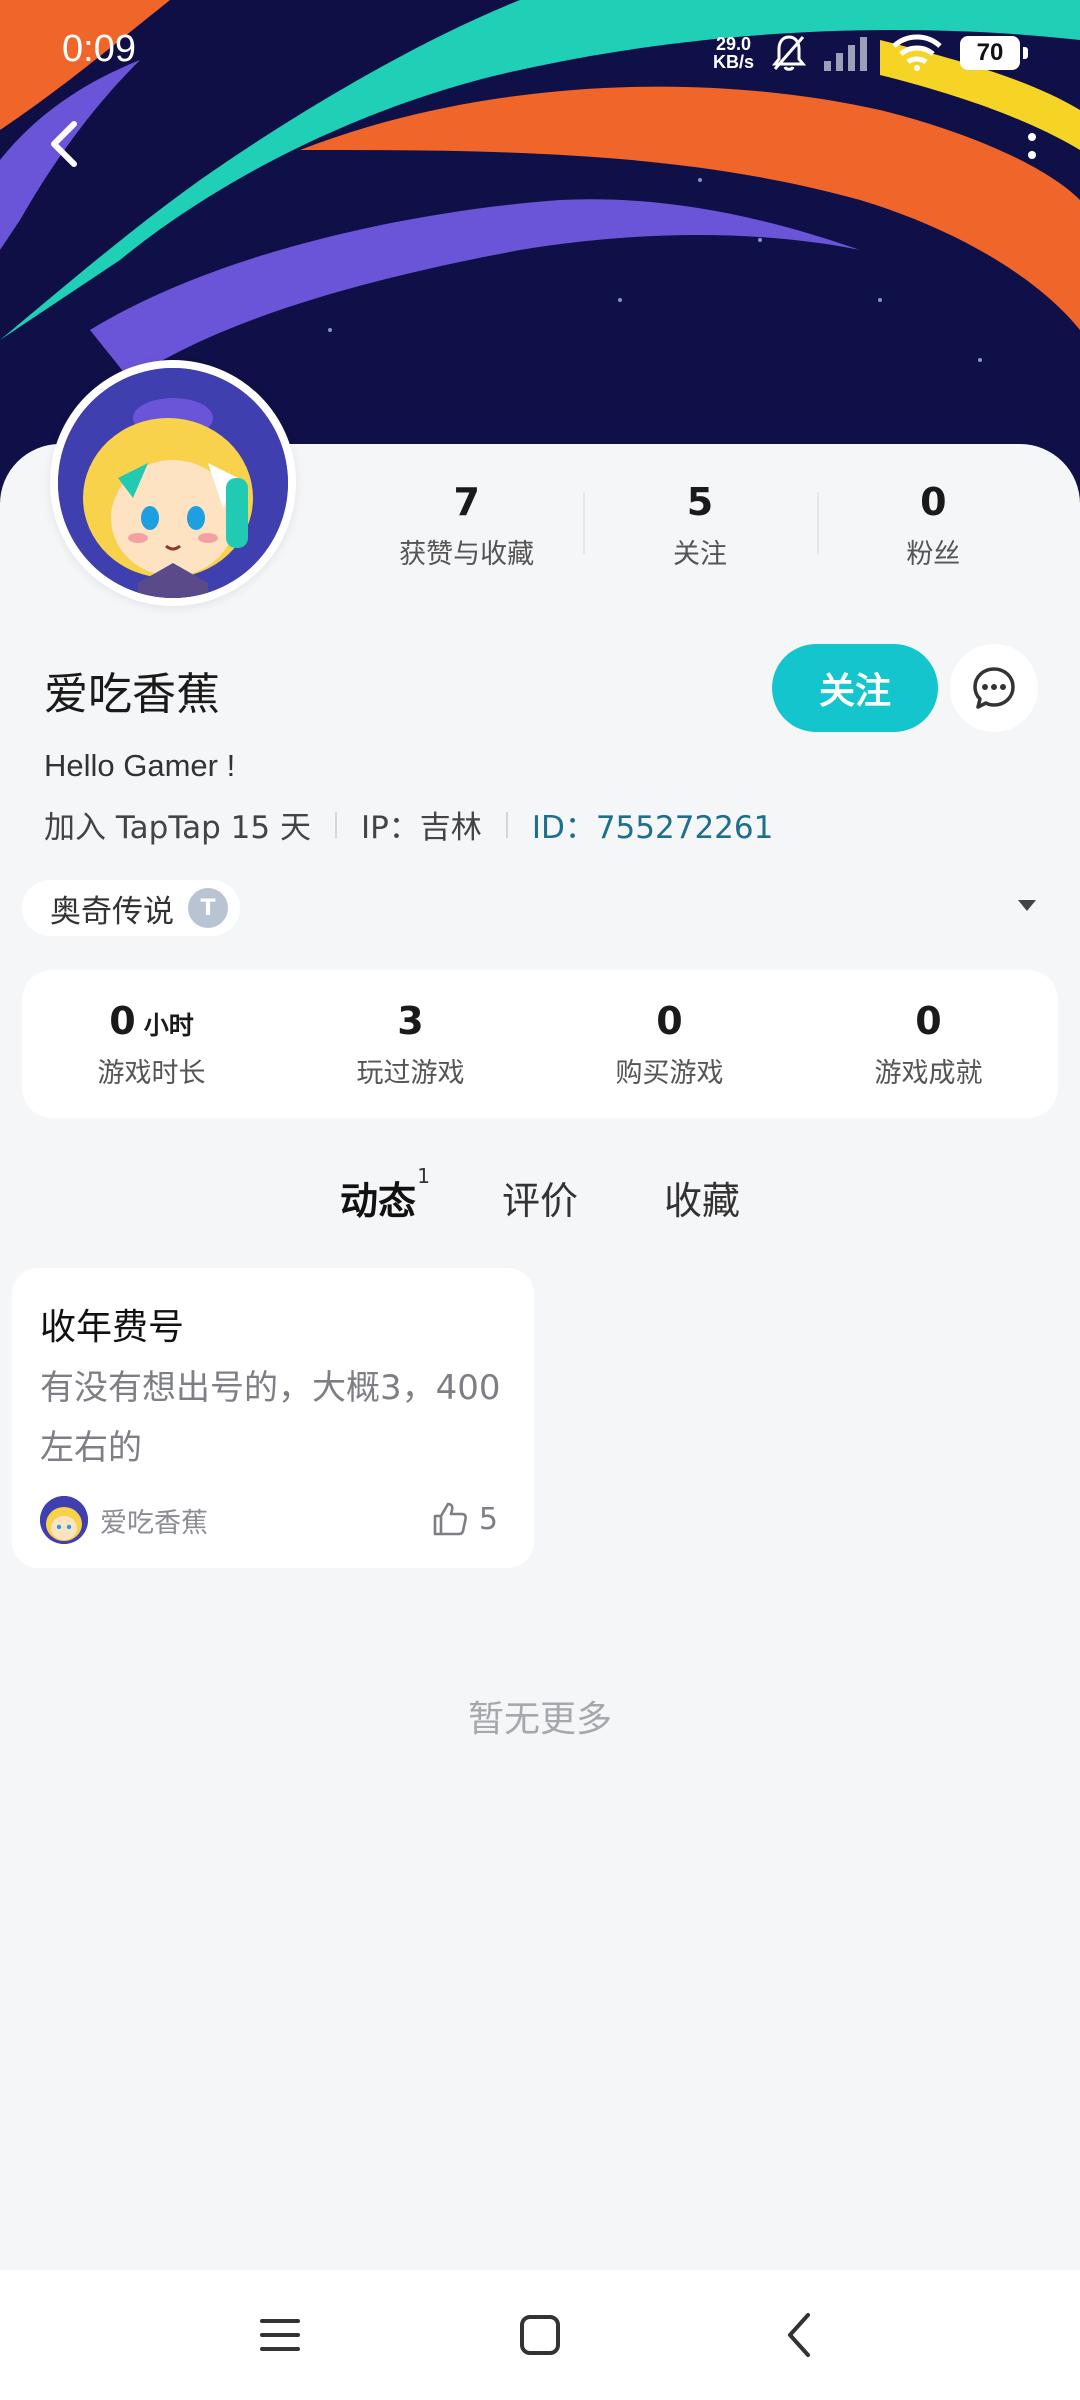  I want to click on home-square-icon, so click(540, 2335).